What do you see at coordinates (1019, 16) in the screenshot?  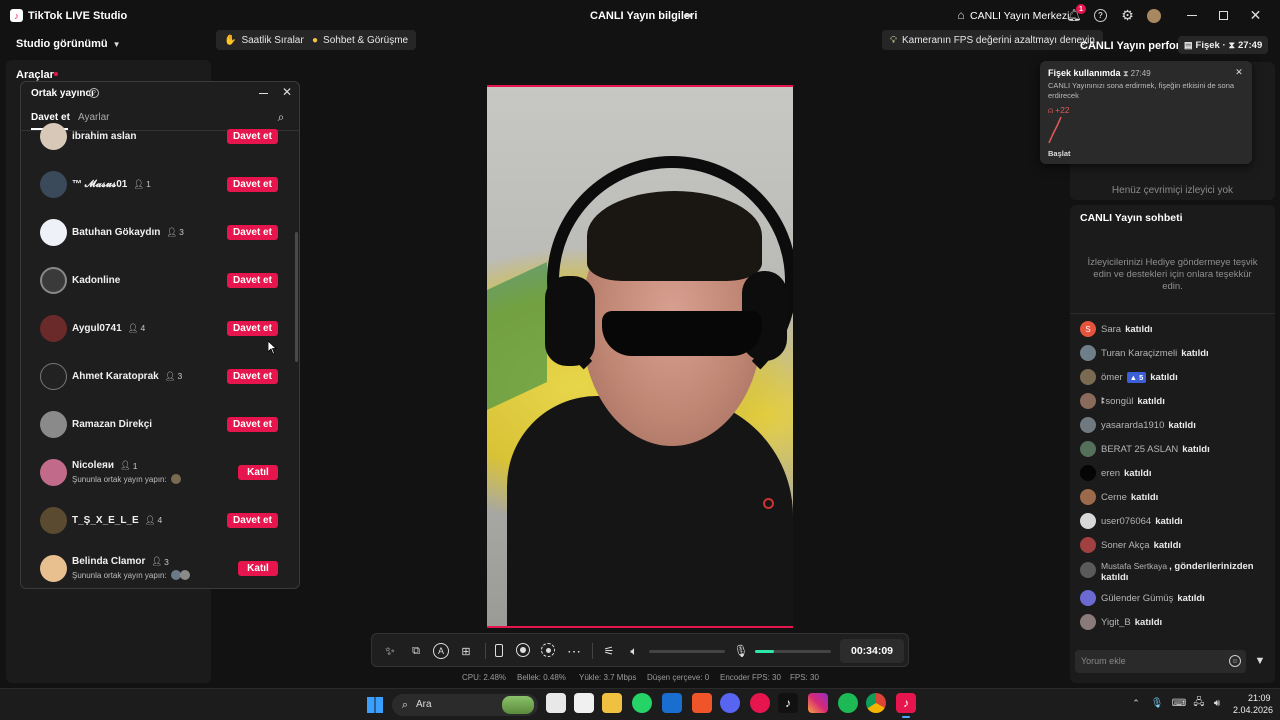 I see `live-center-link: CANLI Yayın Merkezi` at bounding box center [1019, 16].